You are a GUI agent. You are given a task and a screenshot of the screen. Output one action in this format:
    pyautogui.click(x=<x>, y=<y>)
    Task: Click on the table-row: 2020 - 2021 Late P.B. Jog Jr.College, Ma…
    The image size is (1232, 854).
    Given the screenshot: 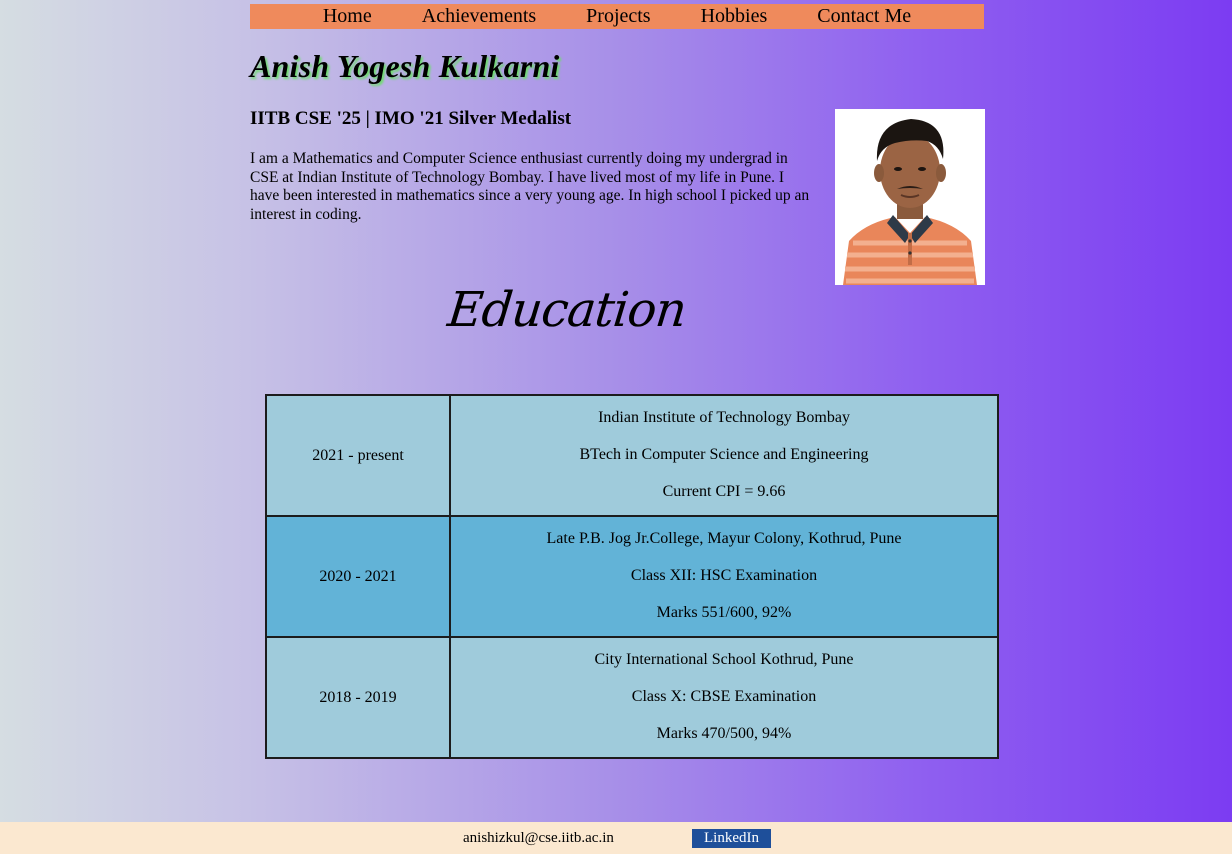 What is the action you would take?
    pyautogui.click(x=632, y=576)
    